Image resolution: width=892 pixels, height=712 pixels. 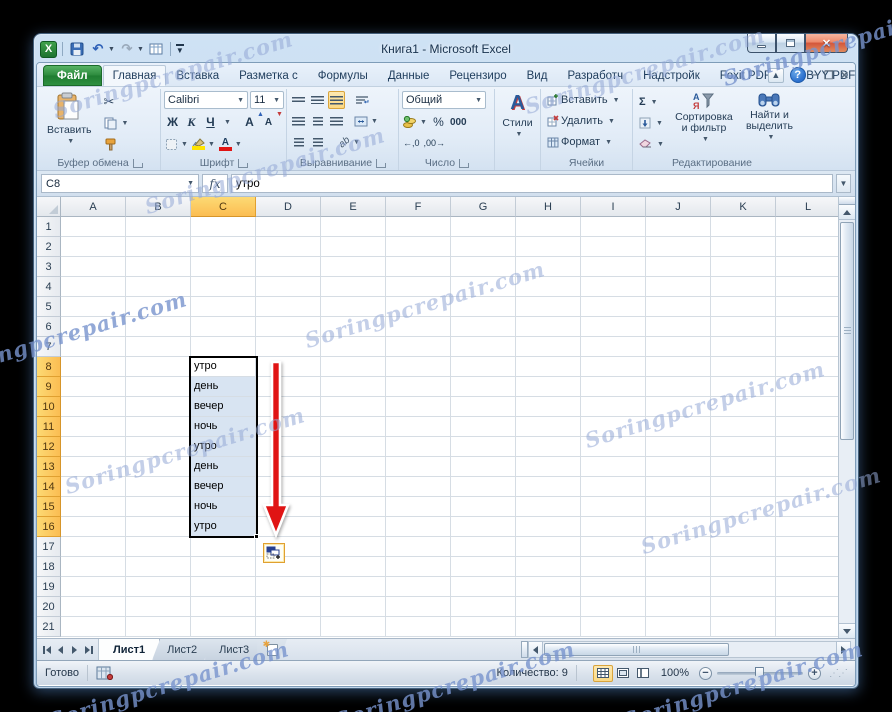 What do you see at coordinates (678, 547) in the screenshot?
I see `cell-j17` at bounding box center [678, 547].